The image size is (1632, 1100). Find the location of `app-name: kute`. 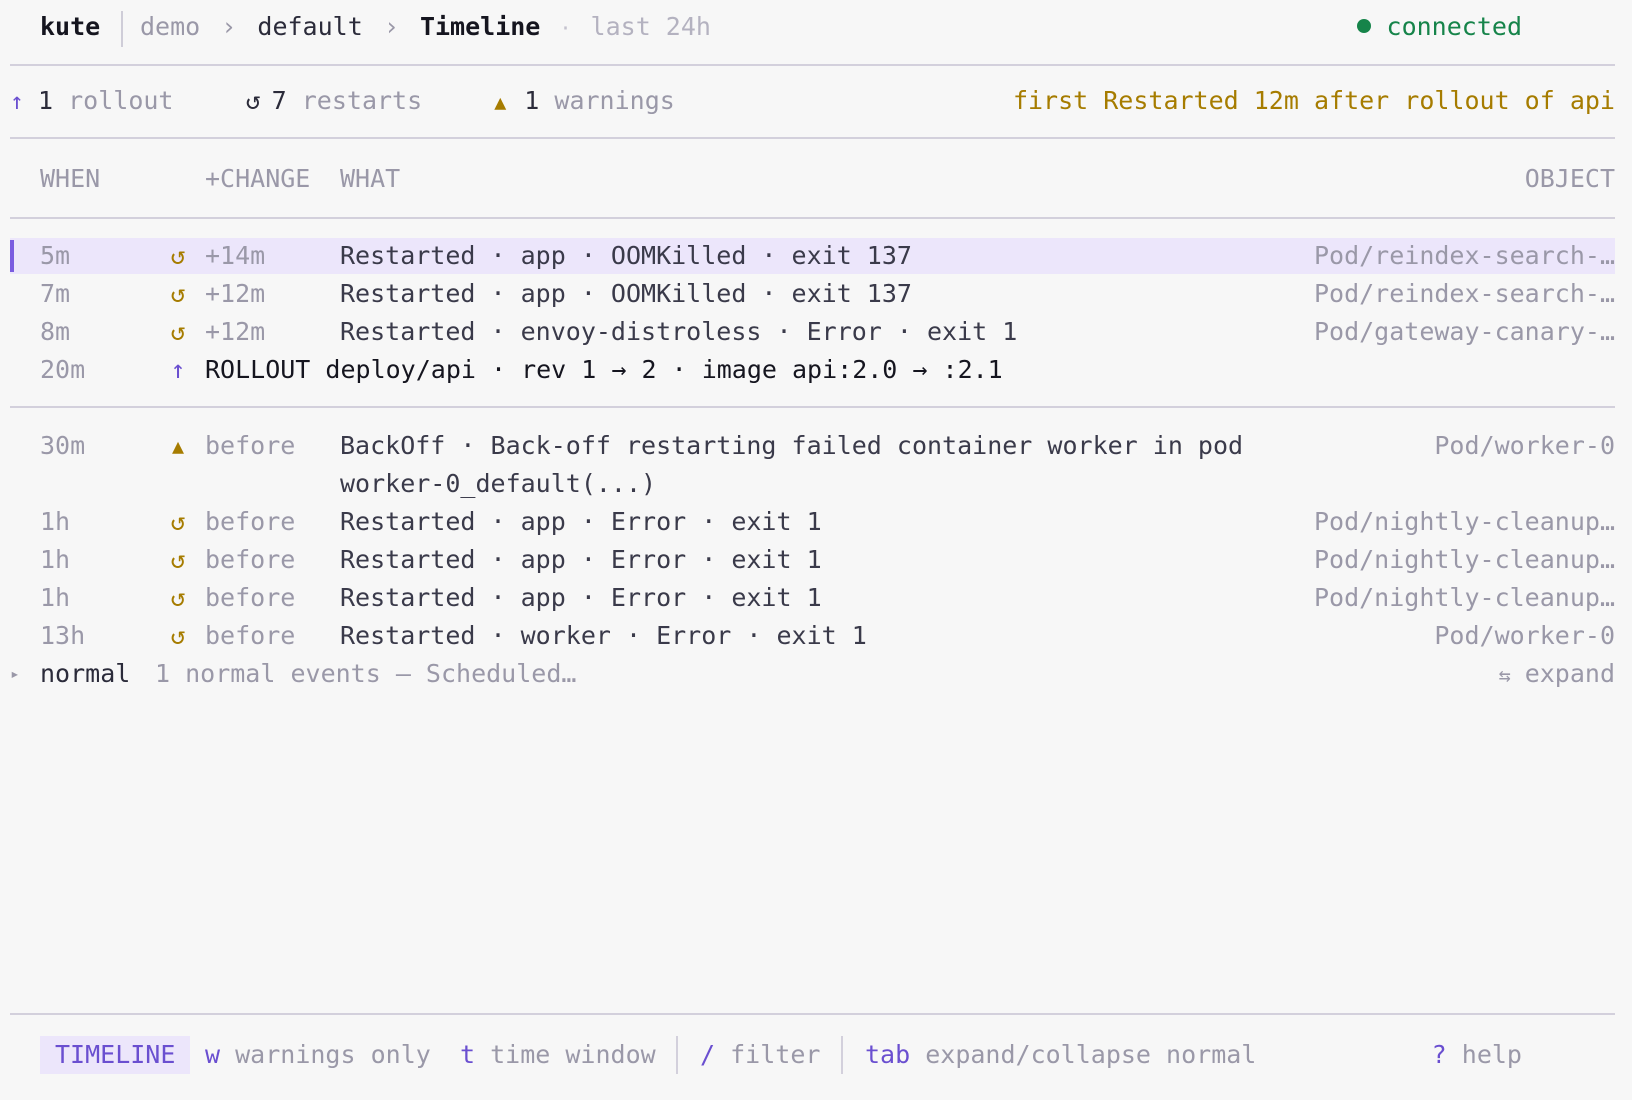

app-name: kute is located at coordinates (70, 26).